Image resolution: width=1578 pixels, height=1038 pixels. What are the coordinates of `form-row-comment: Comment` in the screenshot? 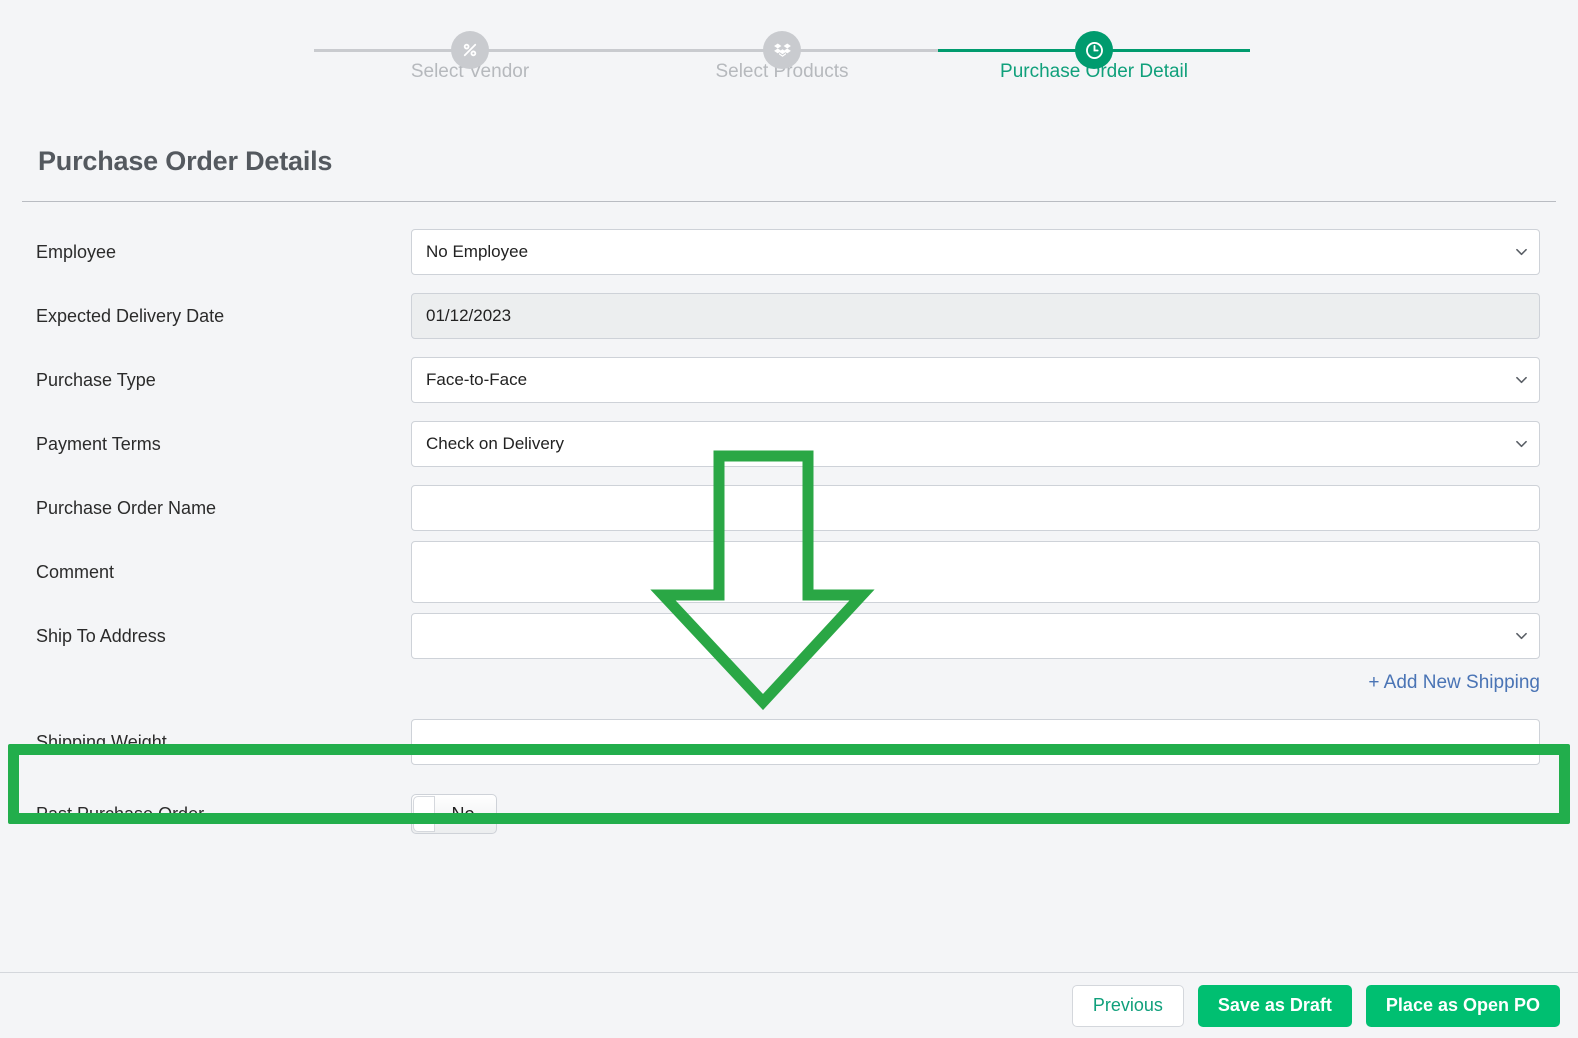 It's located at (789, 572).